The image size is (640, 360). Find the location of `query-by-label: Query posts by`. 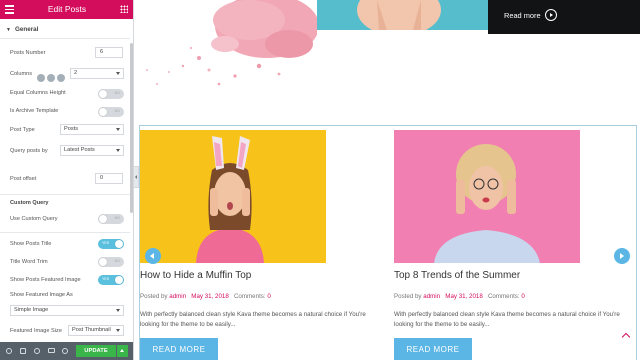

query-by-label: Query posts by is located at coordinates (29, 151).